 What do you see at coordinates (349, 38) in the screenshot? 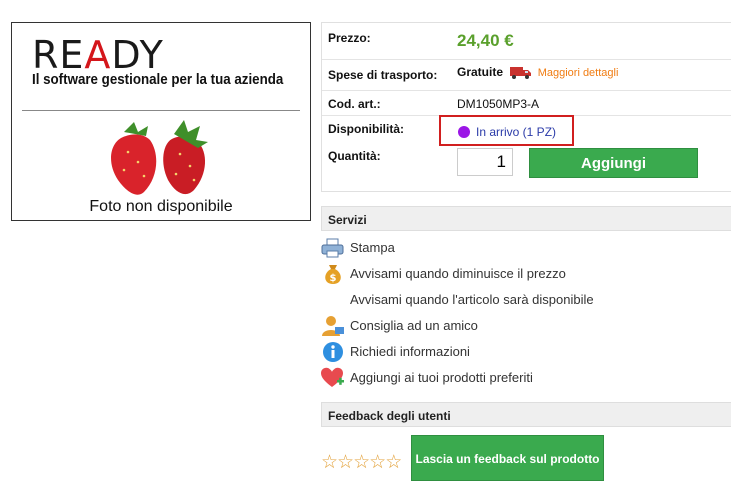
I see `price-label: Prezzo:` at bounding box center [349, 38].